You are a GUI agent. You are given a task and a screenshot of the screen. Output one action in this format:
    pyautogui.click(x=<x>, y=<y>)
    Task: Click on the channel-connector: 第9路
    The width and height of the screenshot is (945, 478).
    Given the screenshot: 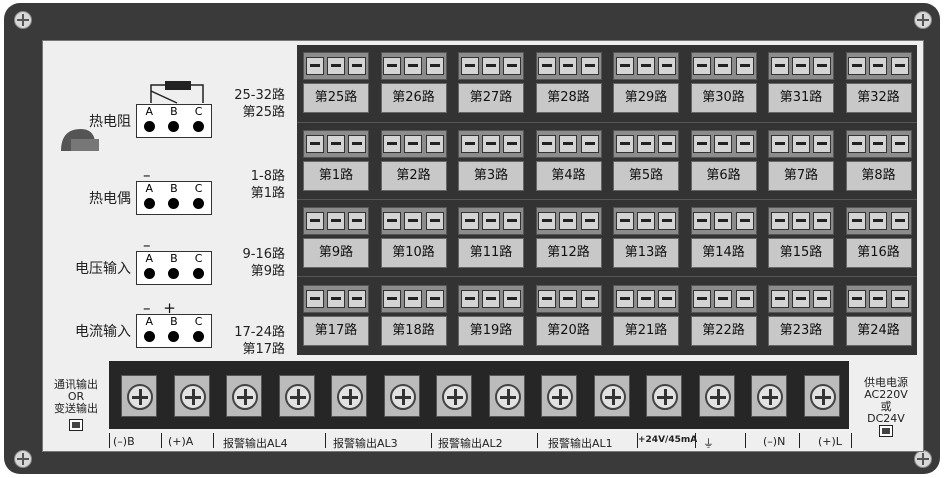 What is the action you would take?
    pyautogui.click(x=335, y=238)
    